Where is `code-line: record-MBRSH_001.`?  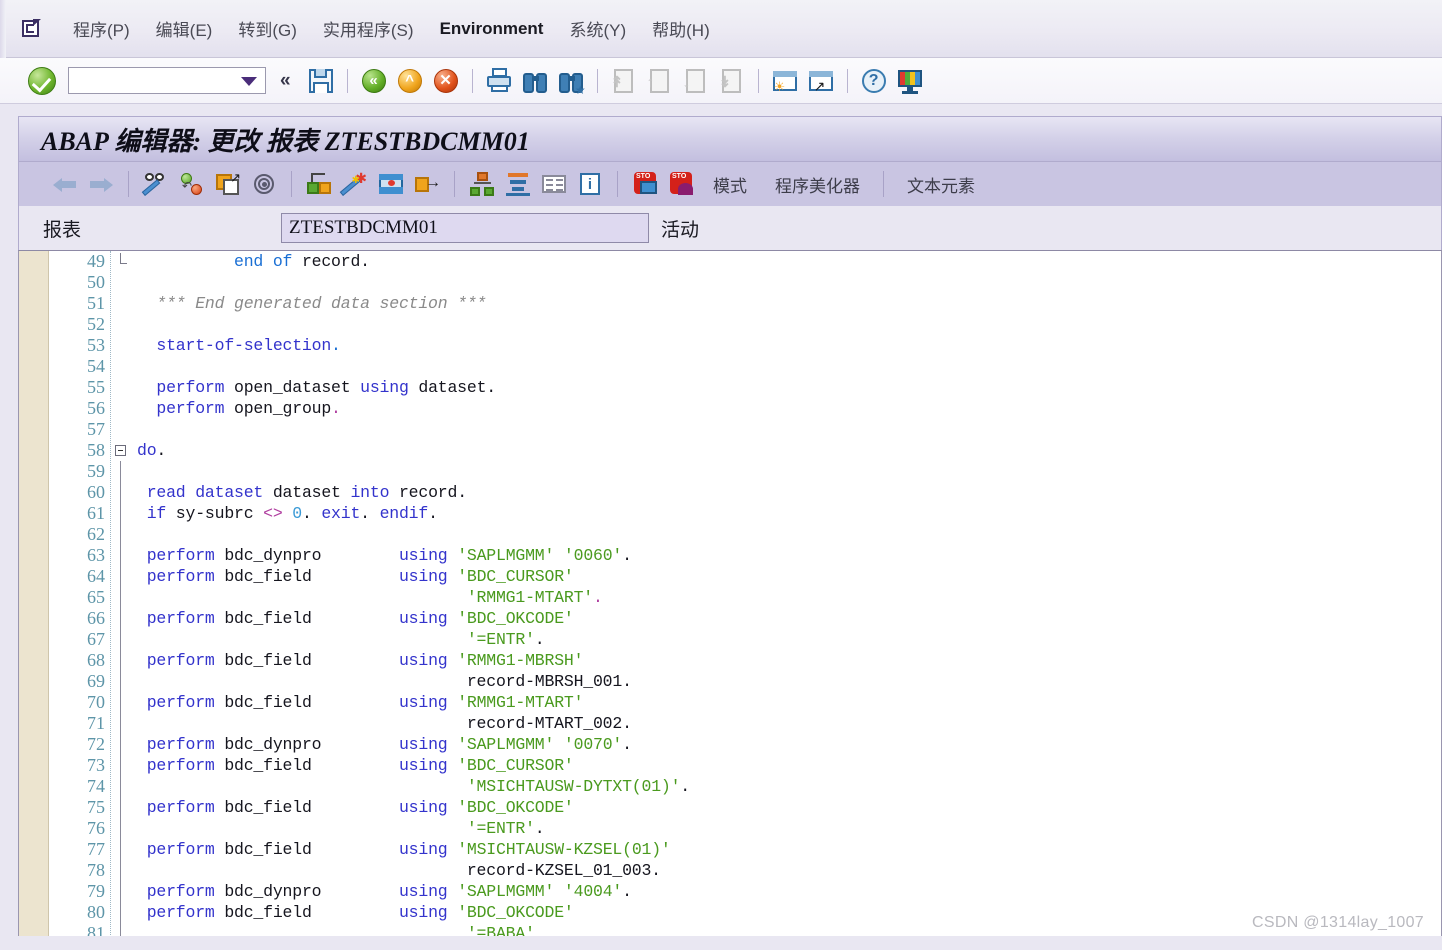 code-line: record-MBRSH_001. is located at coordinates (789, 681).